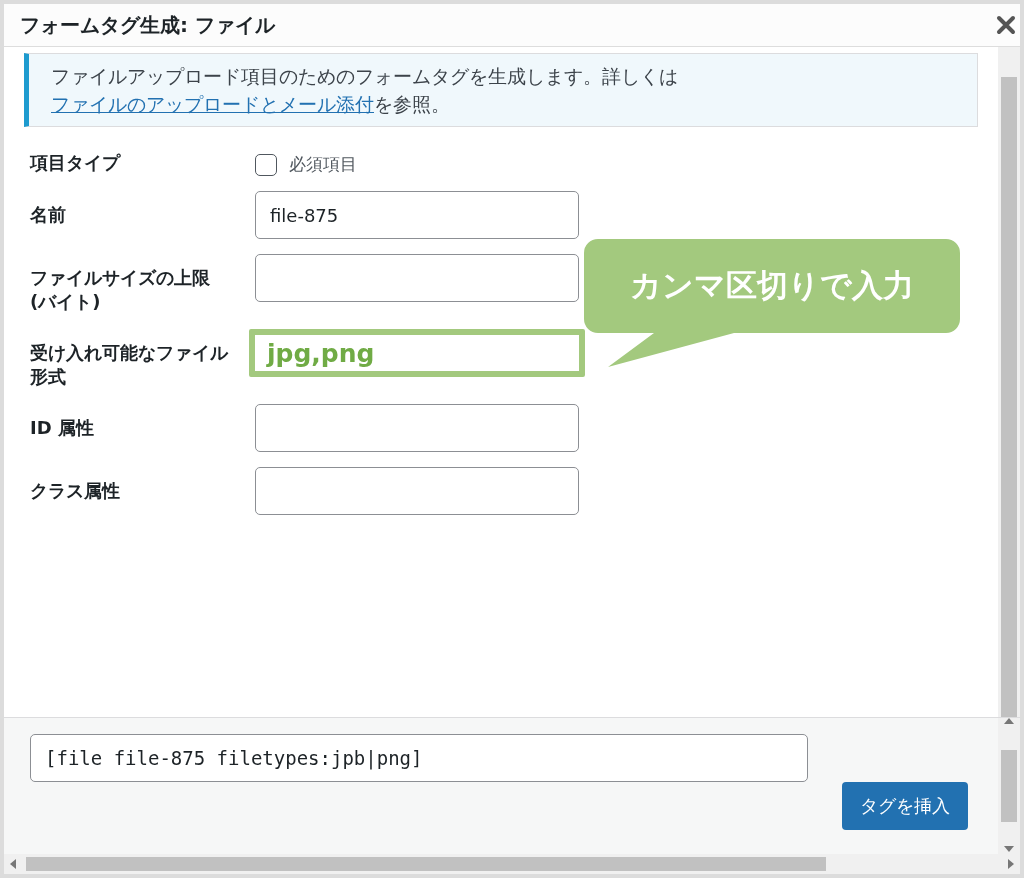  I want to click on horizontal-scrollbar, so click(512, 864).